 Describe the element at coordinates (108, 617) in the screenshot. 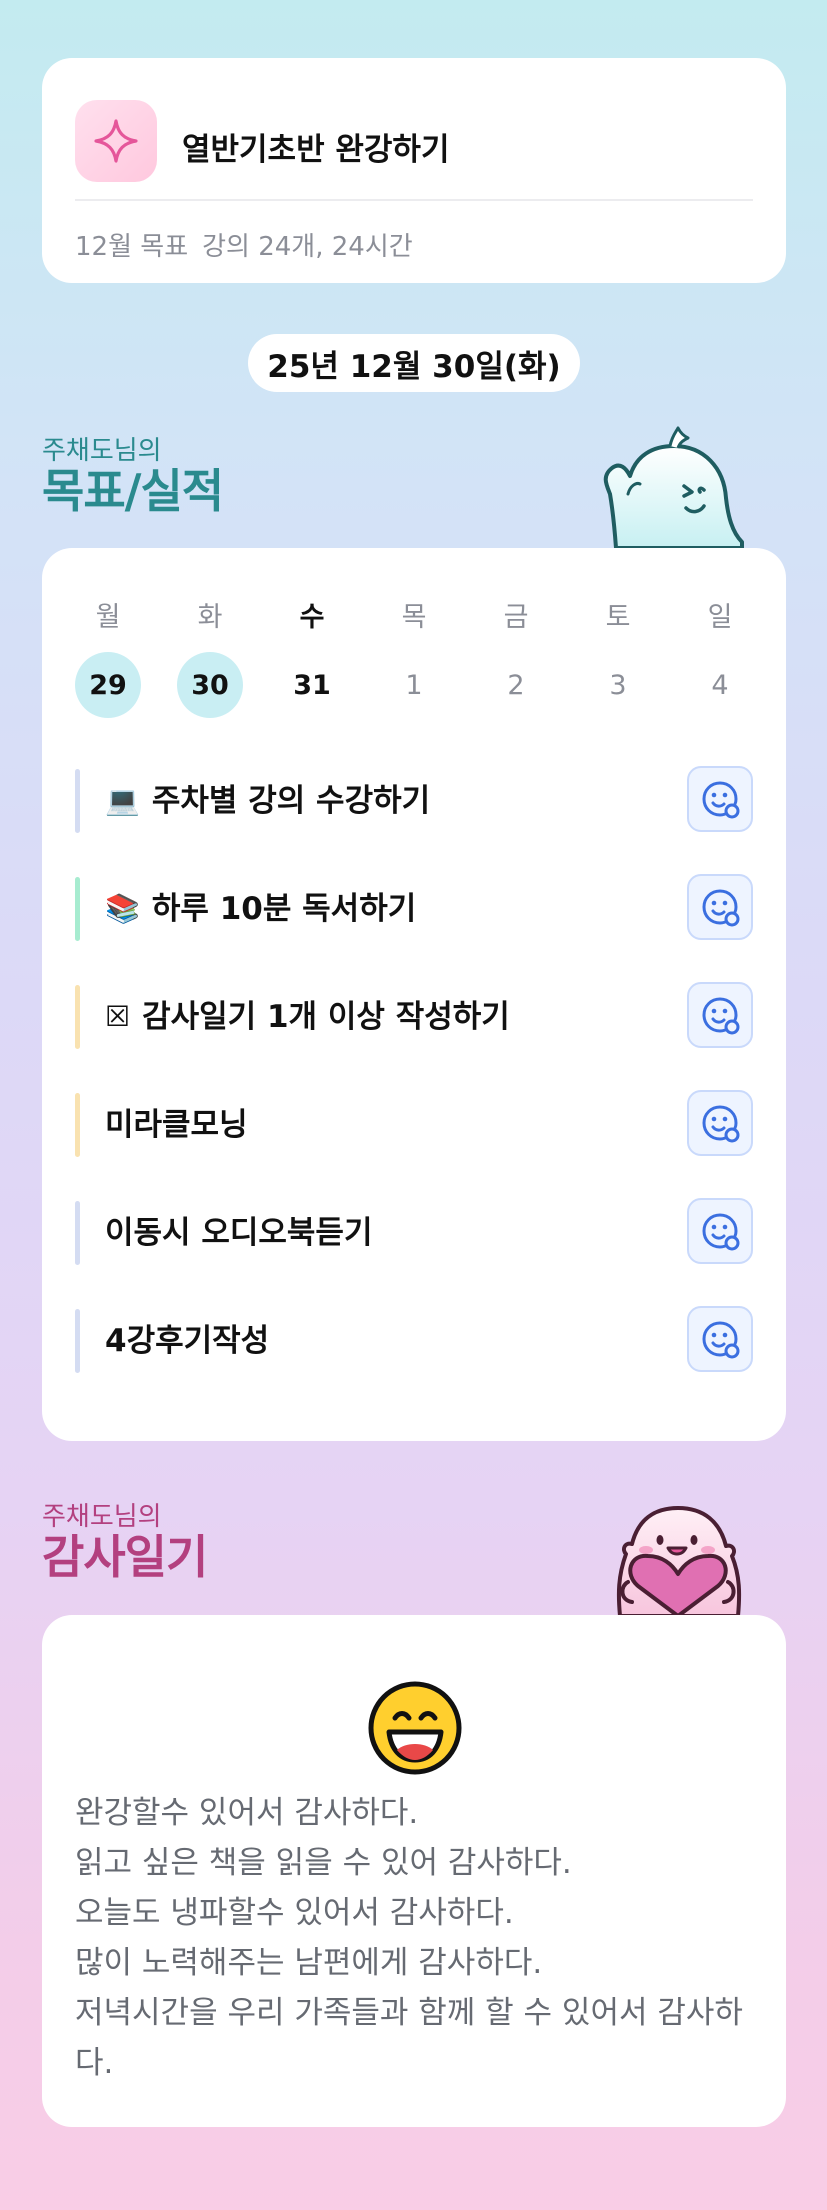

I see `weekday-label: 월` at that location.